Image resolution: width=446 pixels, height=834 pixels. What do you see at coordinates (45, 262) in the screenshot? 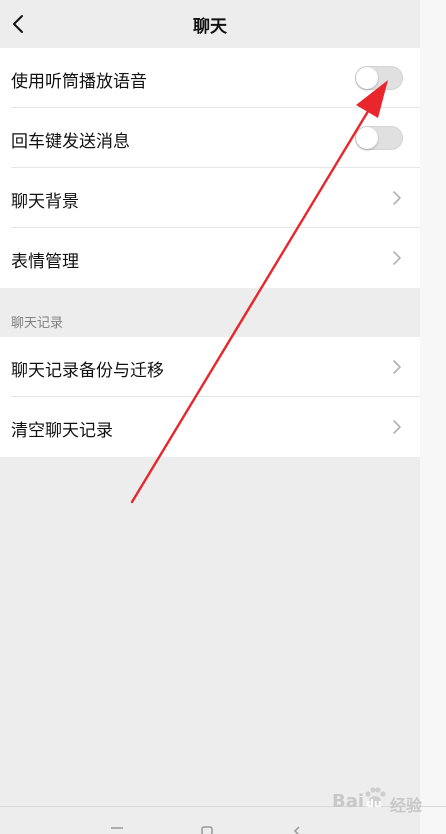
I see `setting-label: 表情管理` at bounding box center [45, 262].